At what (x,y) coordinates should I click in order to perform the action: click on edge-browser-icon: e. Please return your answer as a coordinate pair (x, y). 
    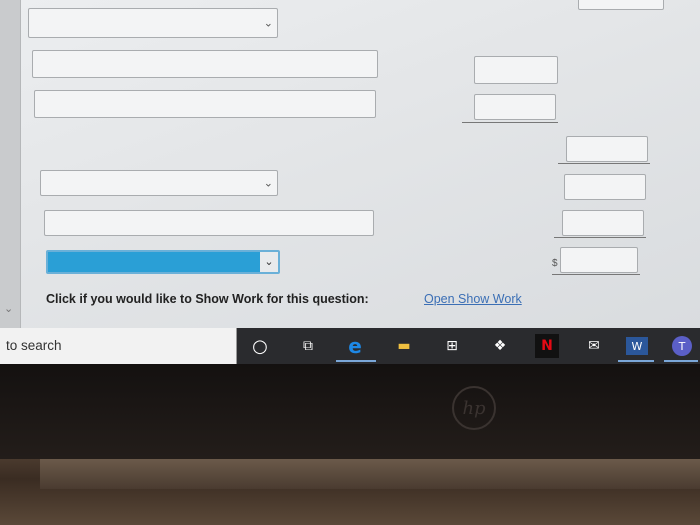
    Looking at the image, I should click on (355, 346).